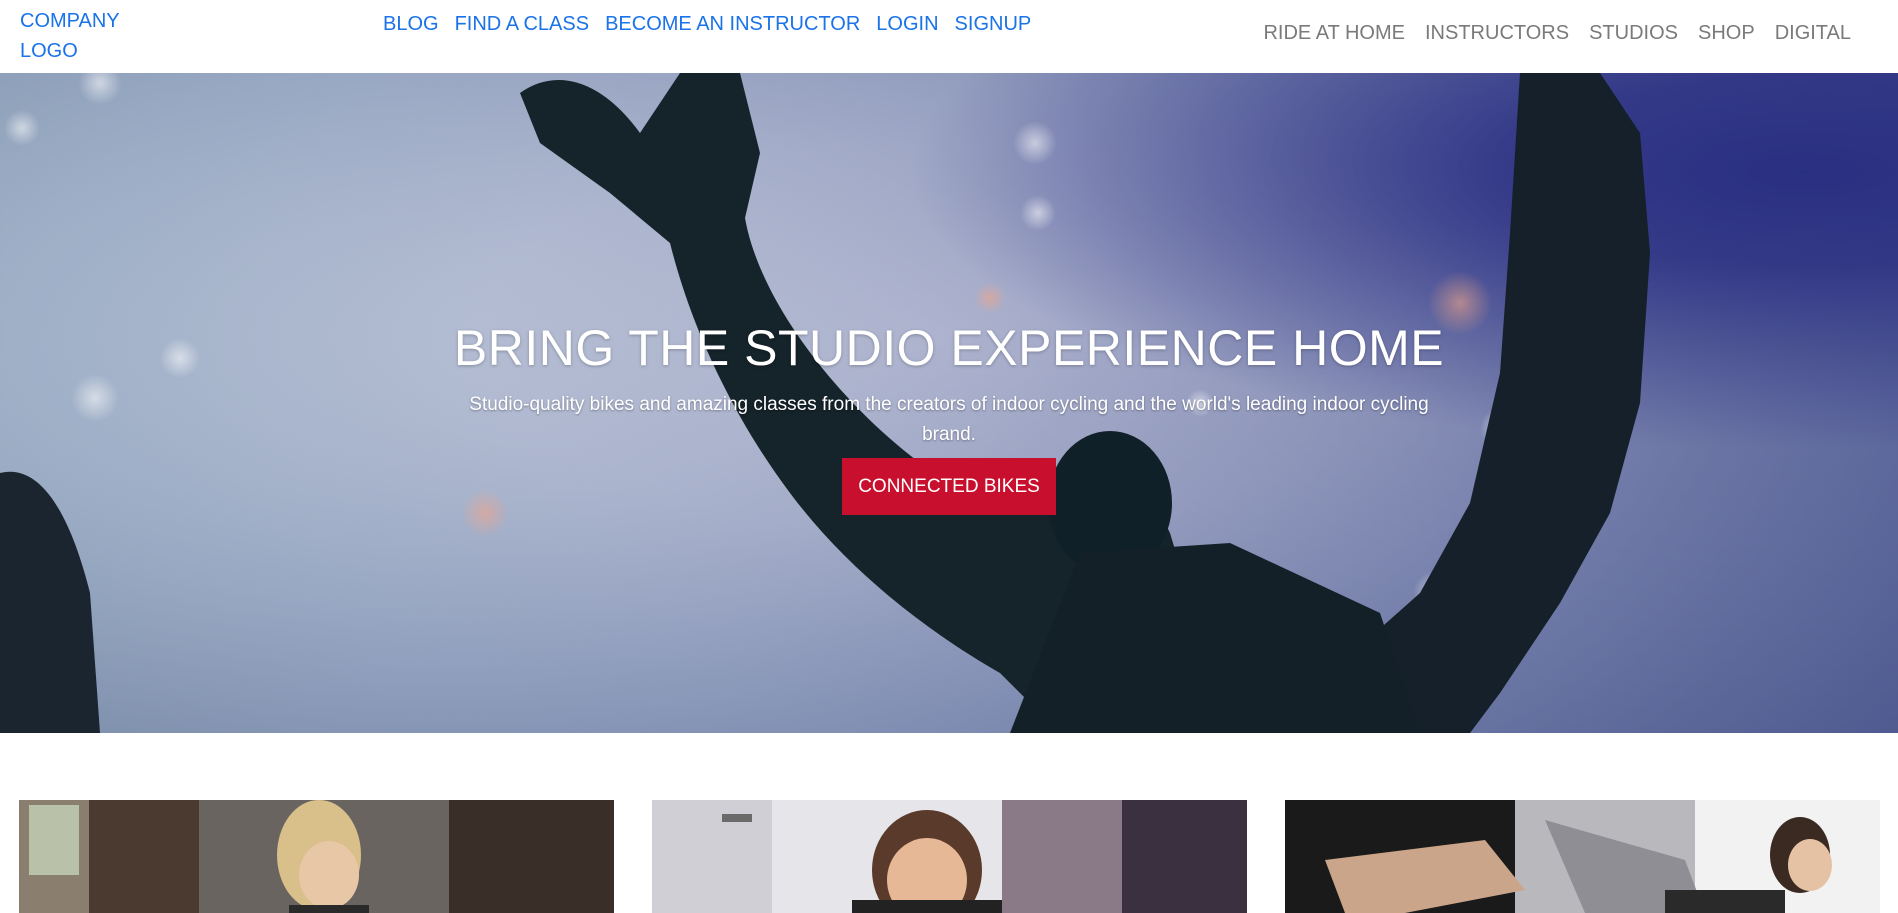 This screenshot has height=913, width=1898. I want to click on rider-smiling-image, so click(949, 856).